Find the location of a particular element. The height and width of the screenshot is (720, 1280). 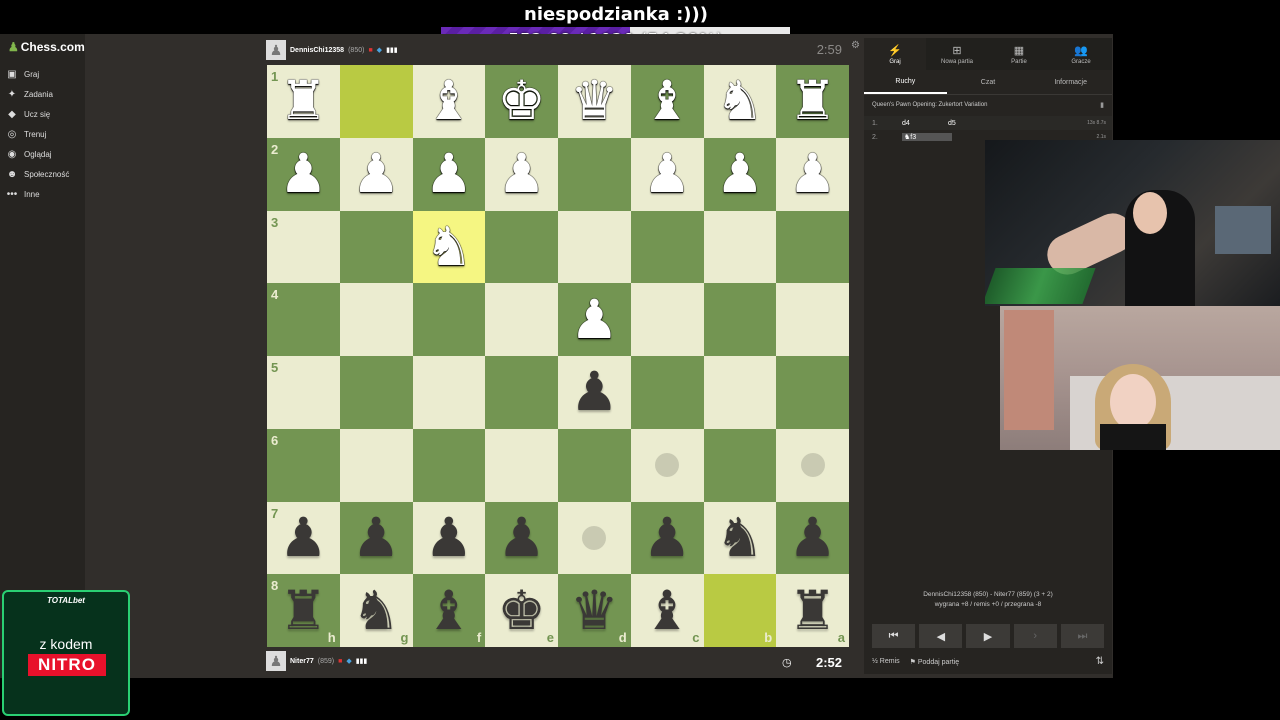

play-button: ▶ is located at coordinates (988, 636).